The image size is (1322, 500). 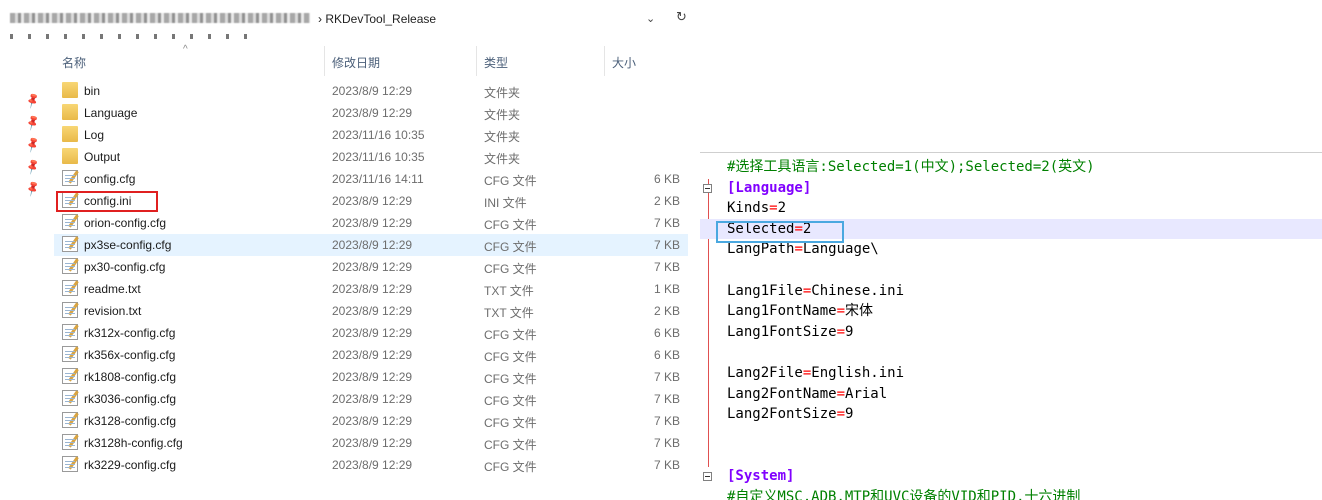 I want to click on column-size: 大小, so click(x=624, y=62).